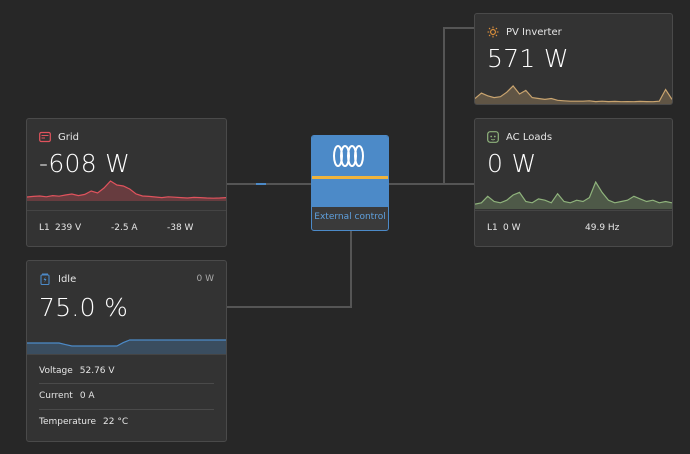 The width and height of the screenshot is (690, 454). I want to click on grid-phase-label: L1, so click(44, 228).